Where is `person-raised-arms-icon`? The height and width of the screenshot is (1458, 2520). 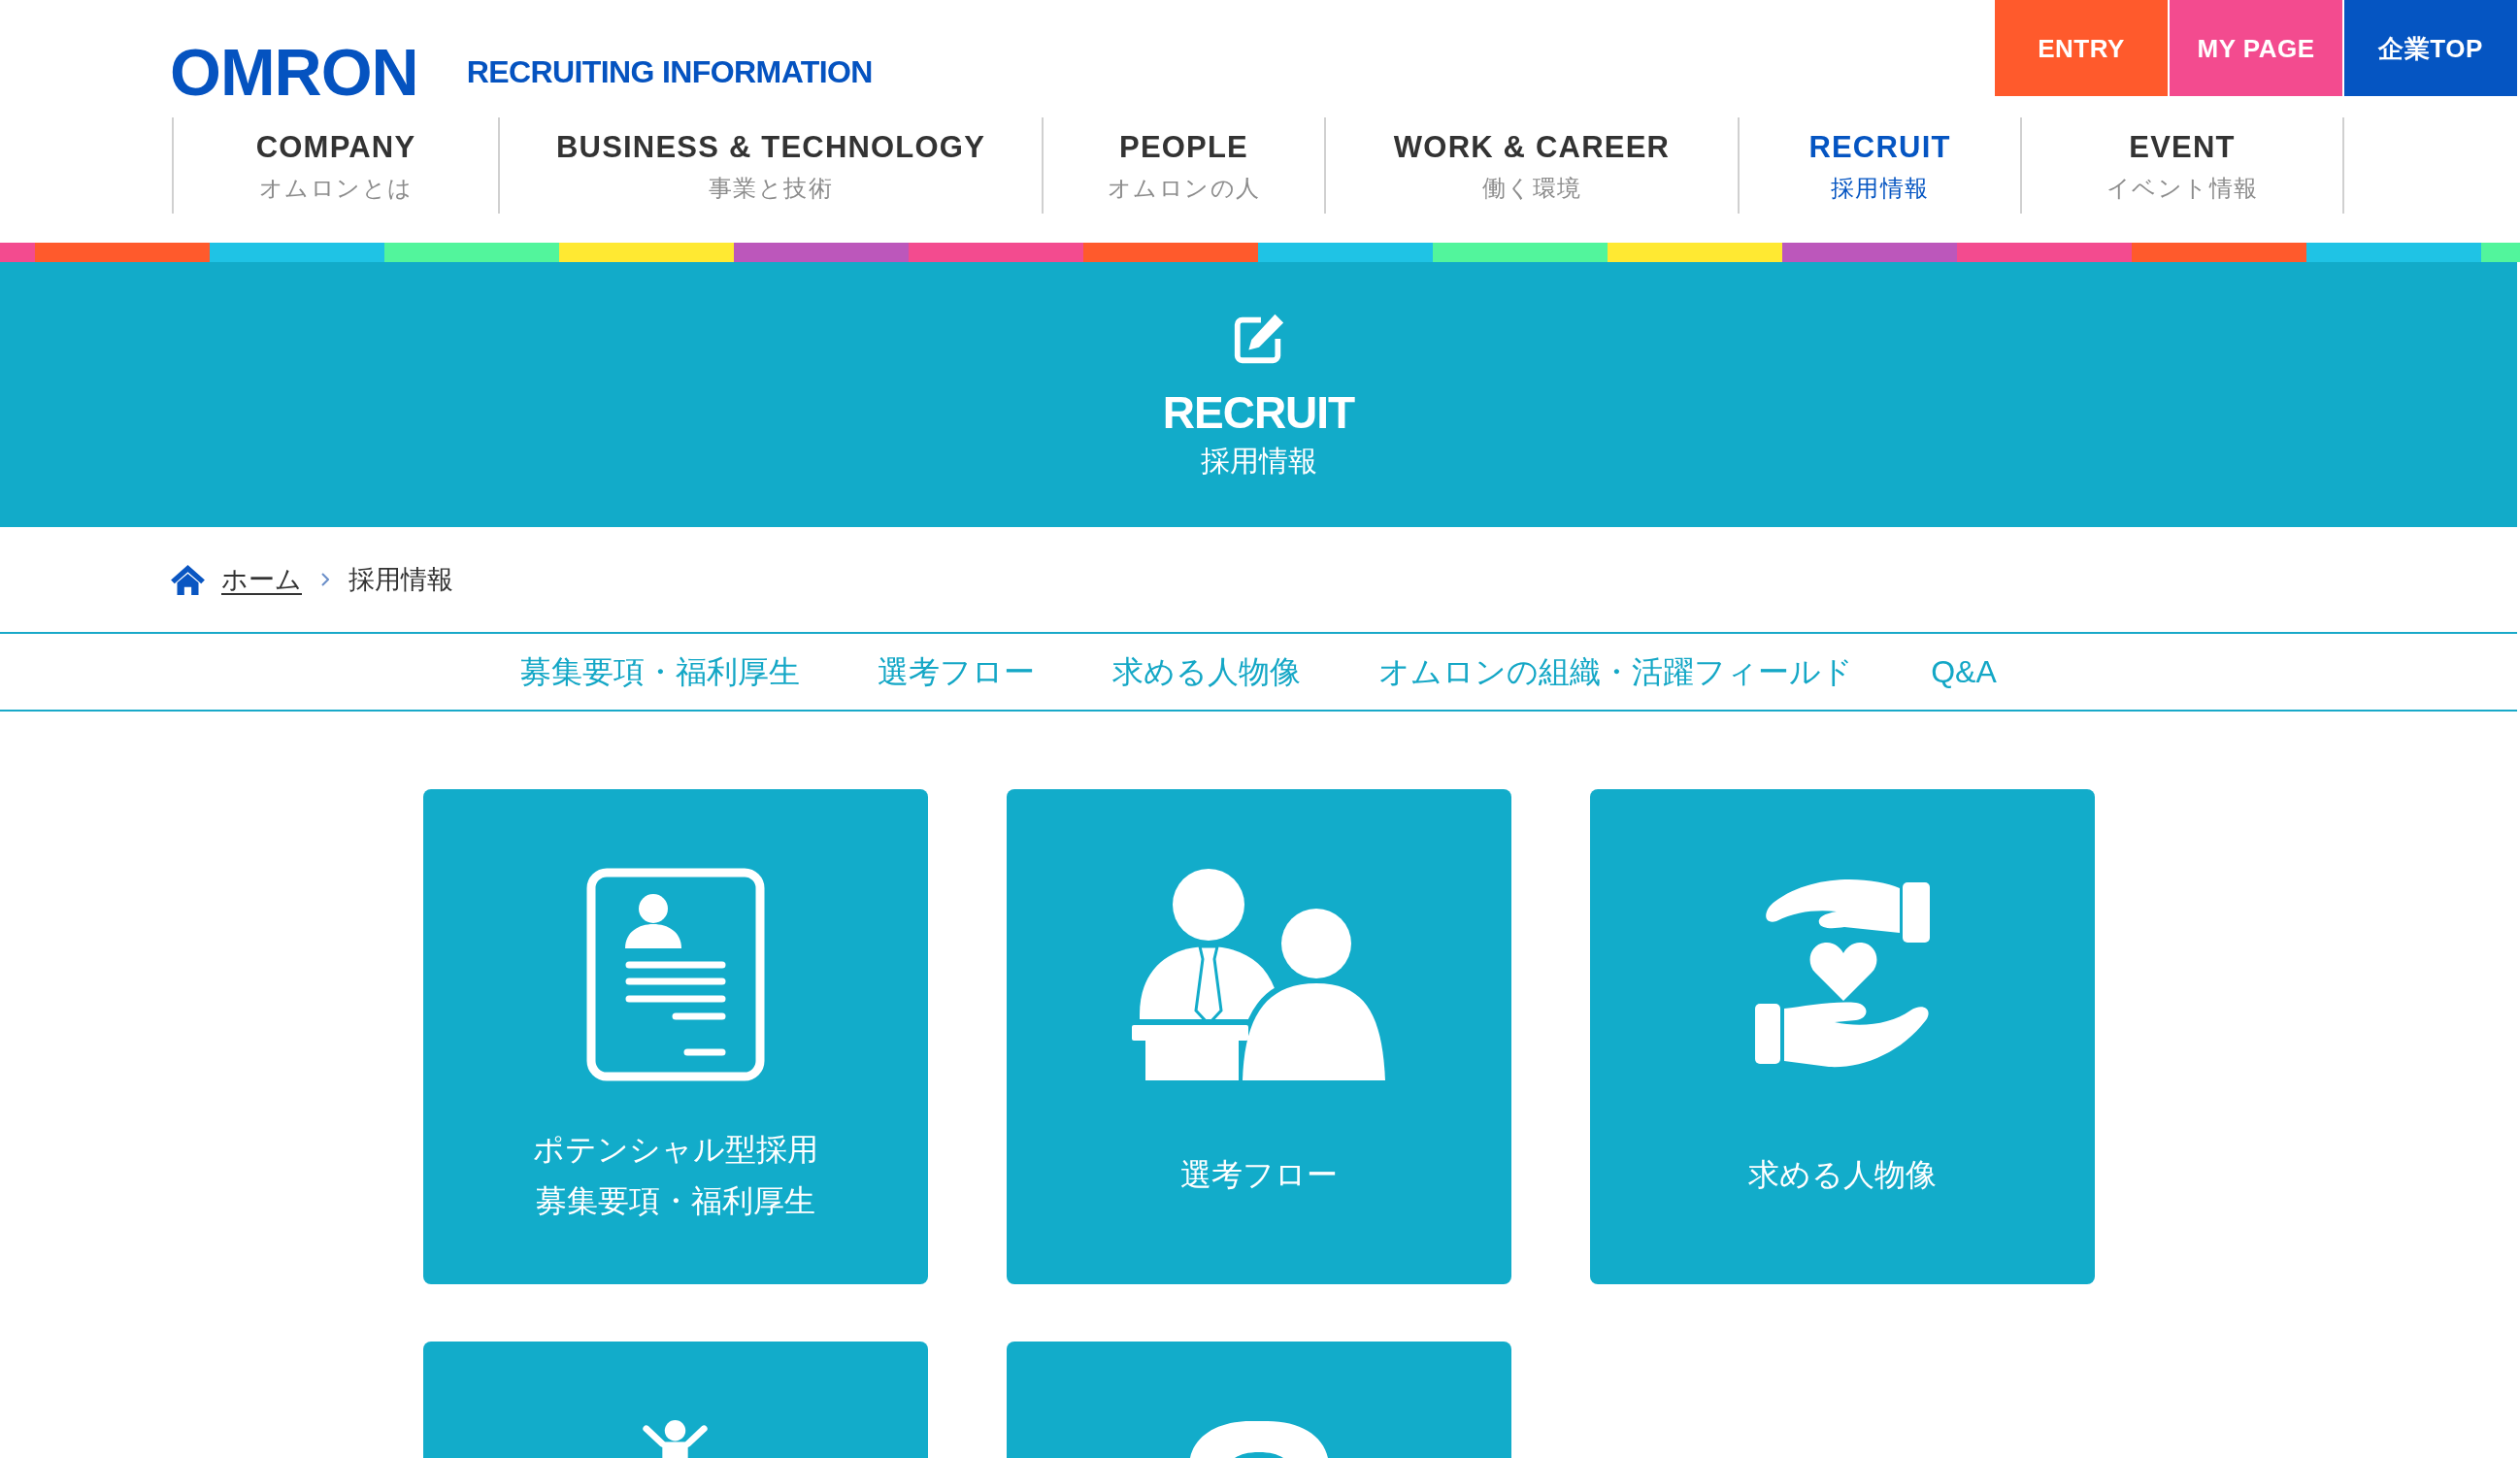 person-raised-arms-icon is located at coordinates (675, 1439).